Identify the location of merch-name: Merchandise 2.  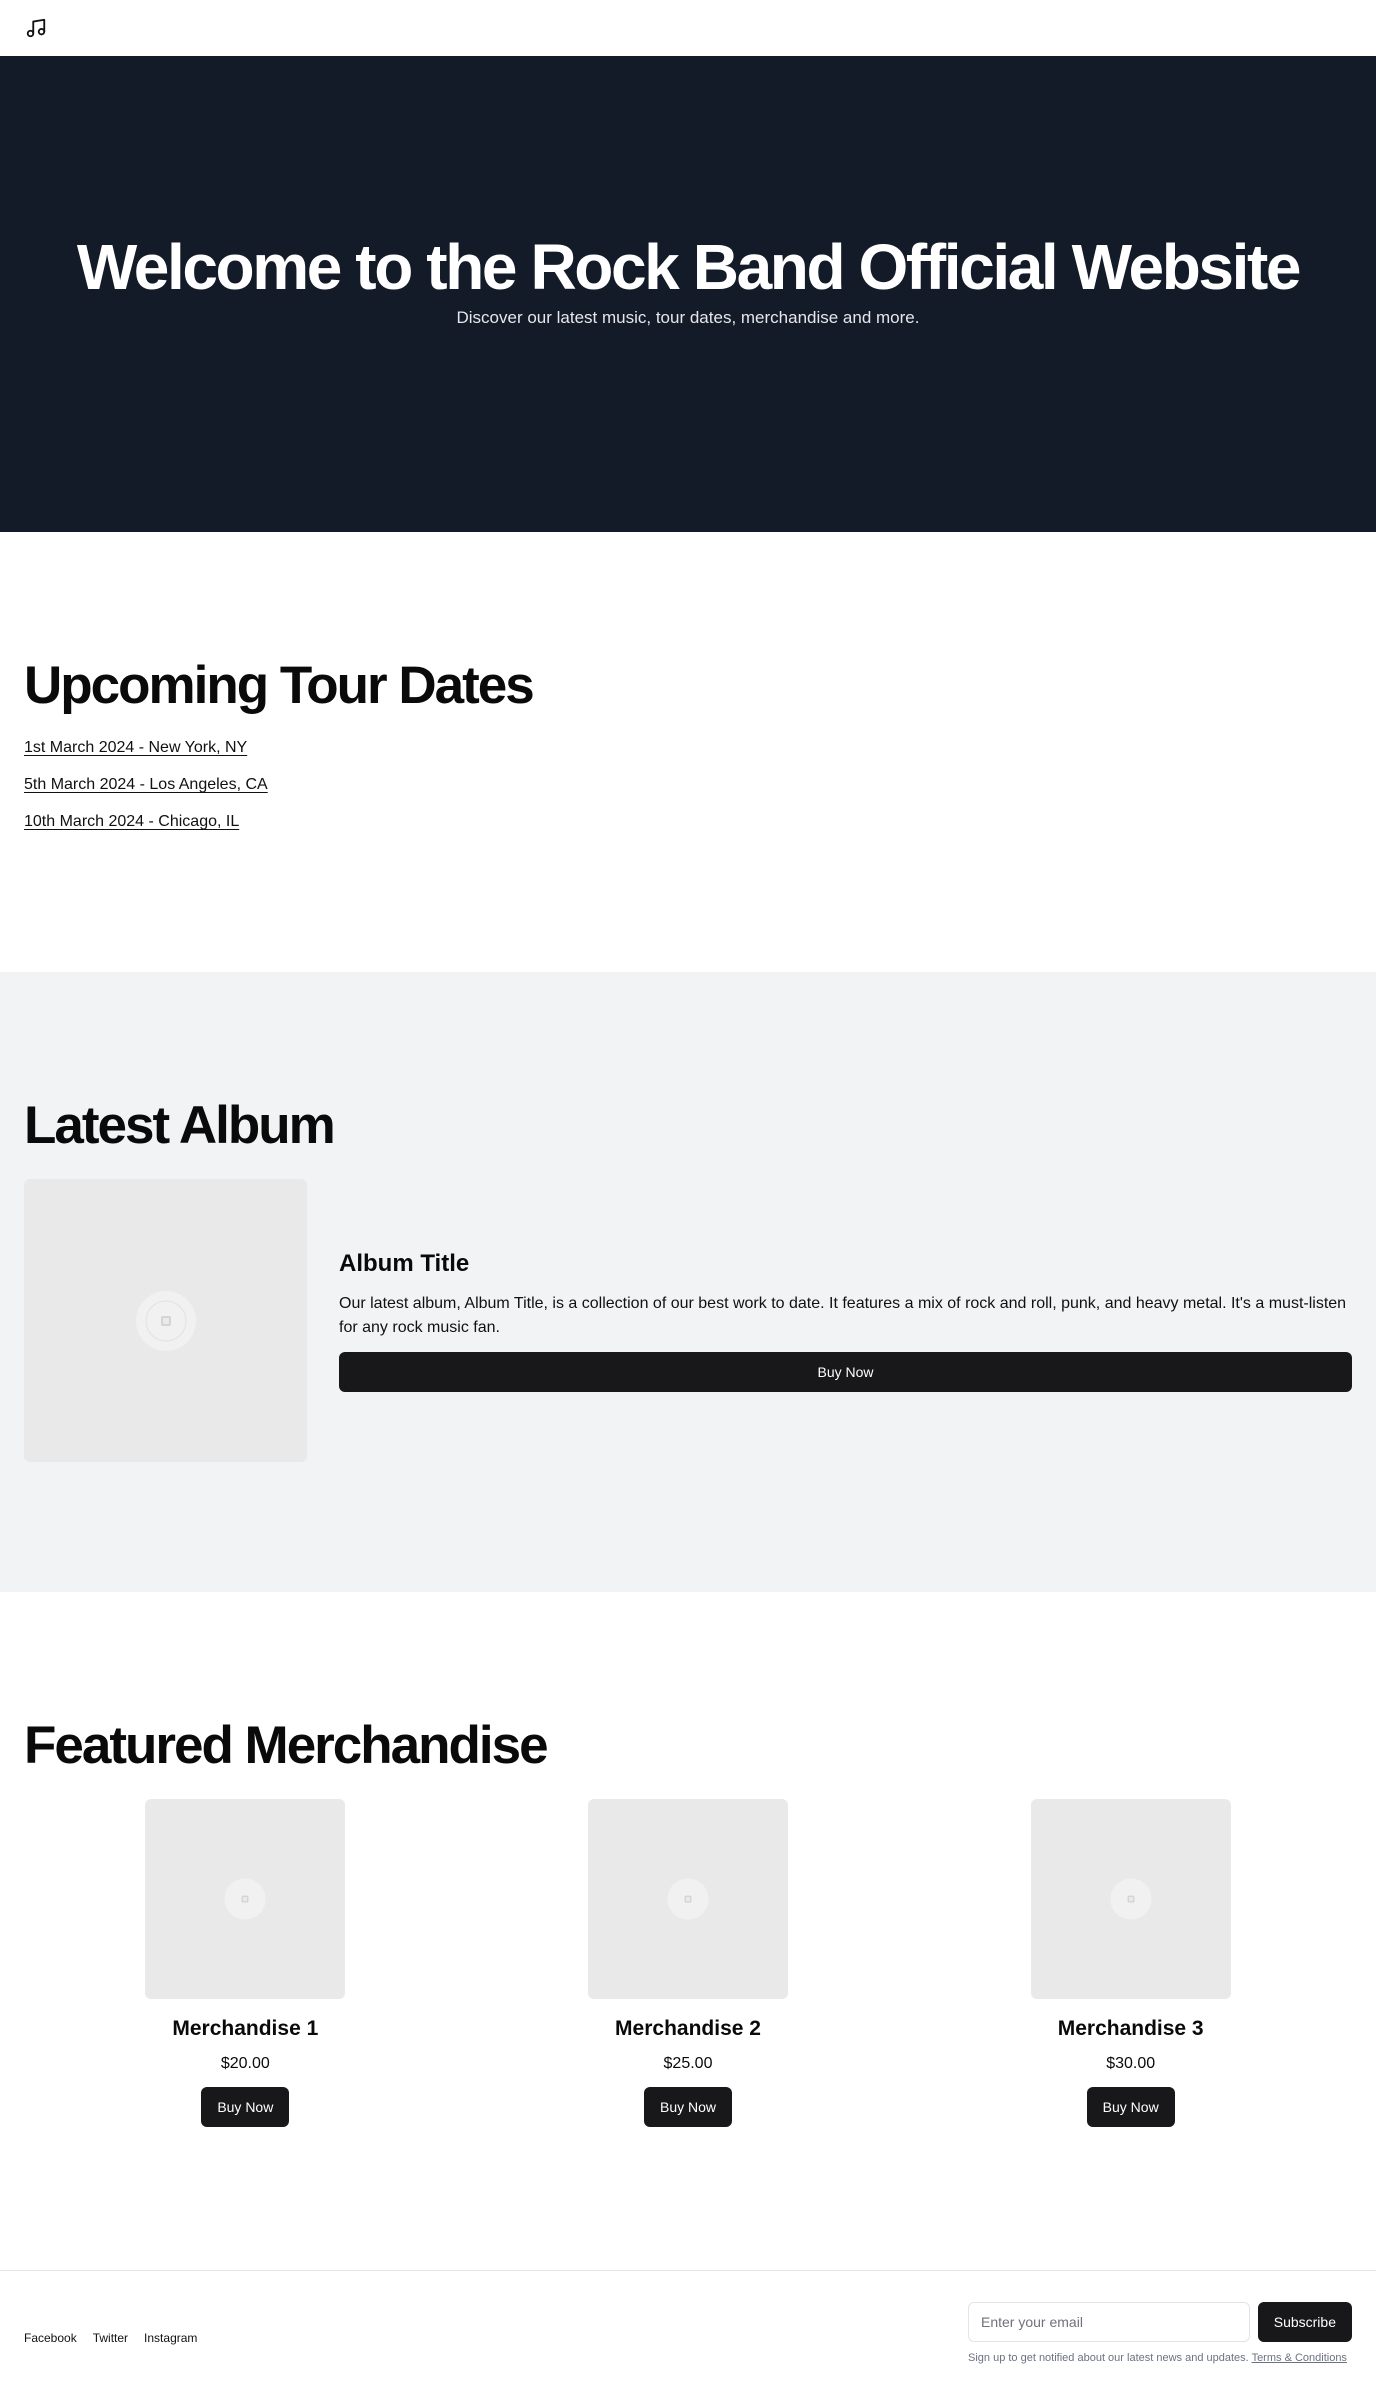
(688, 2029).